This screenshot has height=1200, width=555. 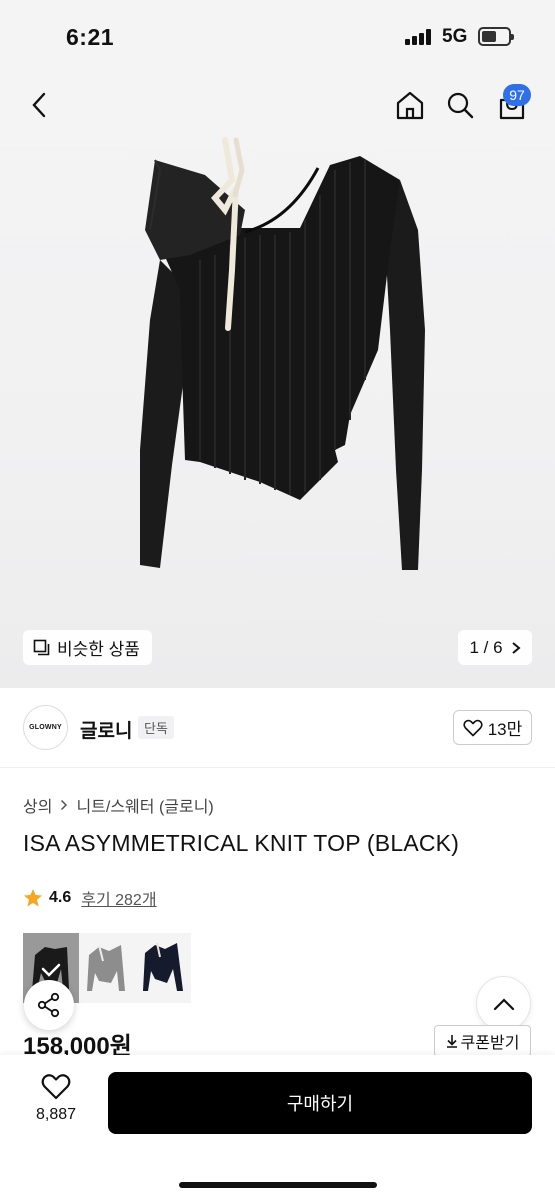 What do you see at coordinates (241, 843) in the screenshot?
I see `product-title: ISA ASYMMETRICAL KNIT TOP (BLACK)` at bounding box center [241, 843].